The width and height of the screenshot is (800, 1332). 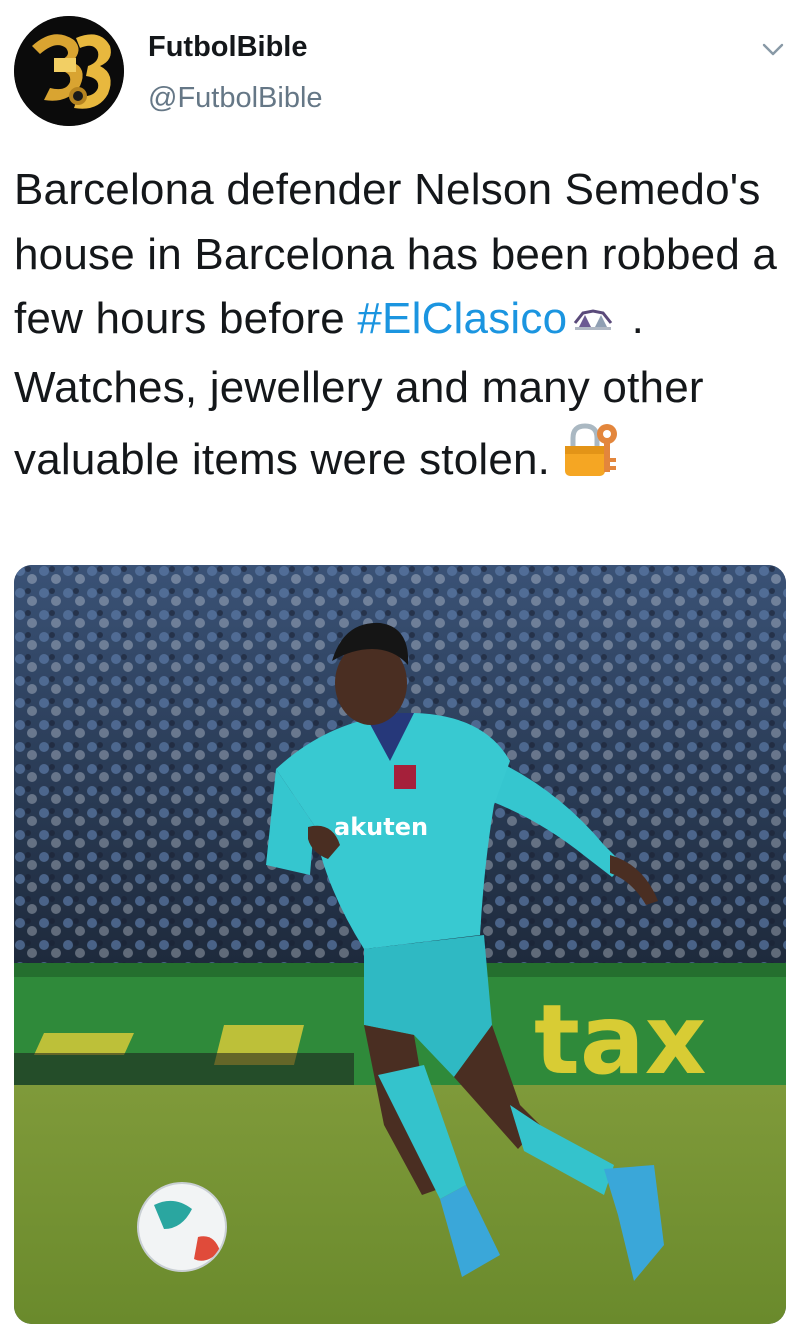 I want to click on shirt-text: akuten, so click(x=381, y=827).